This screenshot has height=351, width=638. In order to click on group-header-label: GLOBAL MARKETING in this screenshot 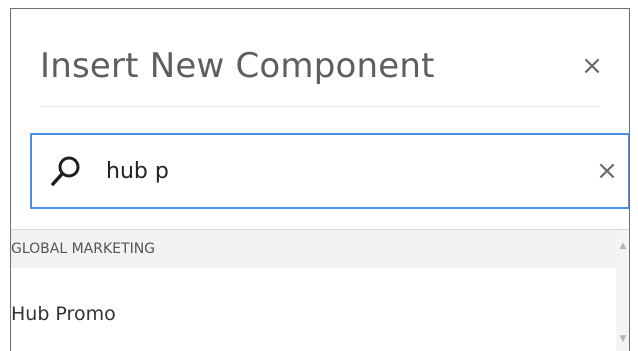, I will do `click(83, 249)`.